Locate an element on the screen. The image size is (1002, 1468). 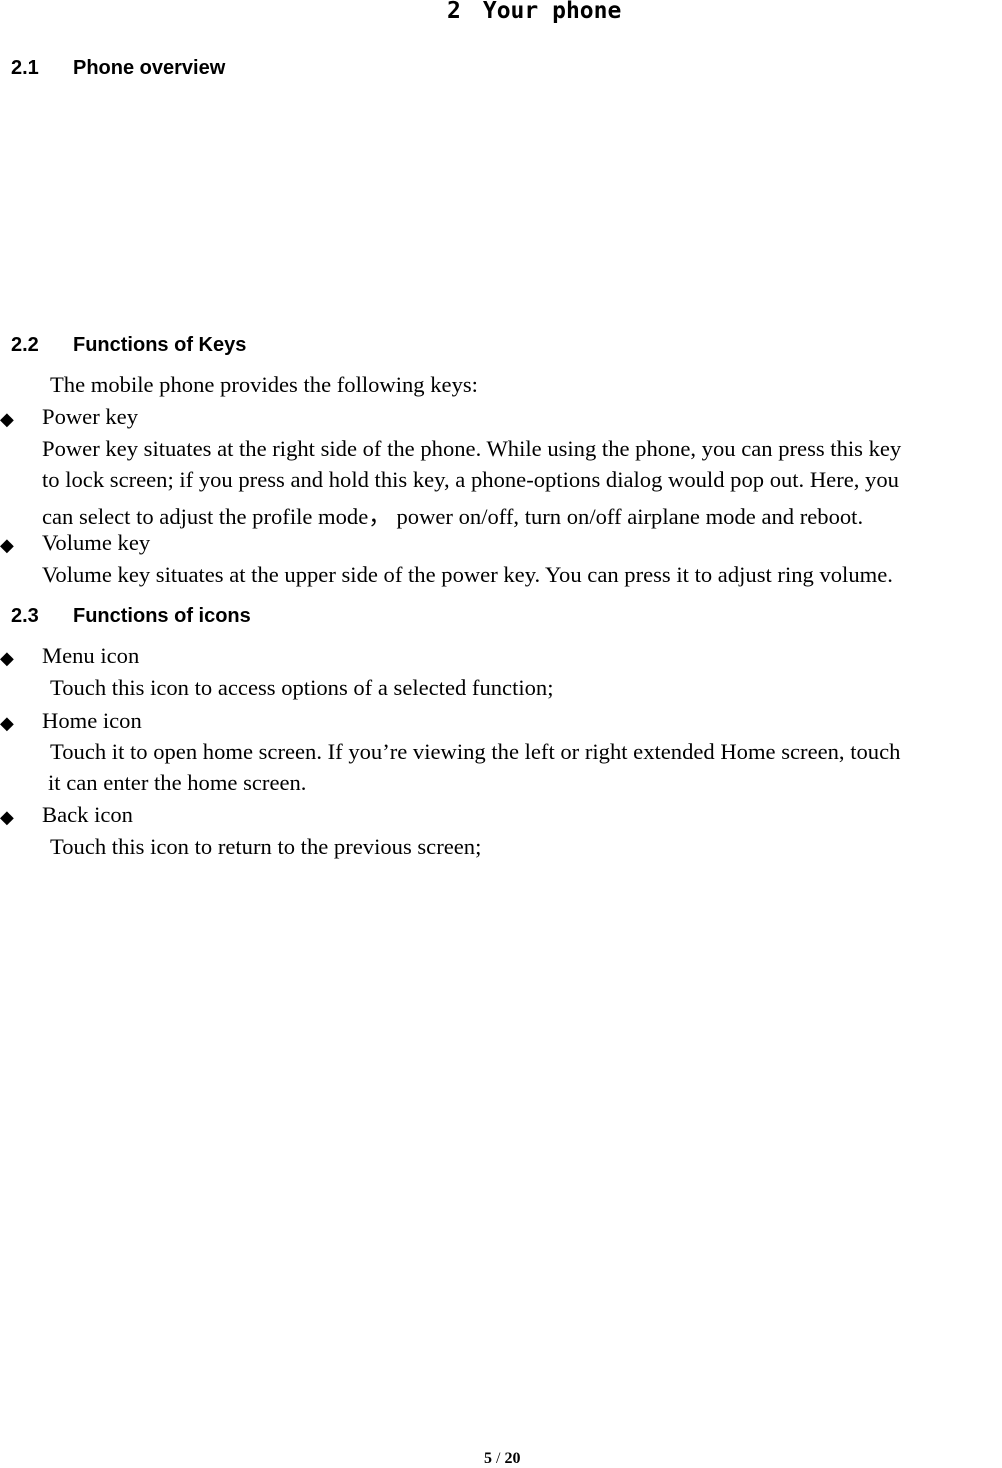
section-number: 2.3 is located at coordinates (25, 616).